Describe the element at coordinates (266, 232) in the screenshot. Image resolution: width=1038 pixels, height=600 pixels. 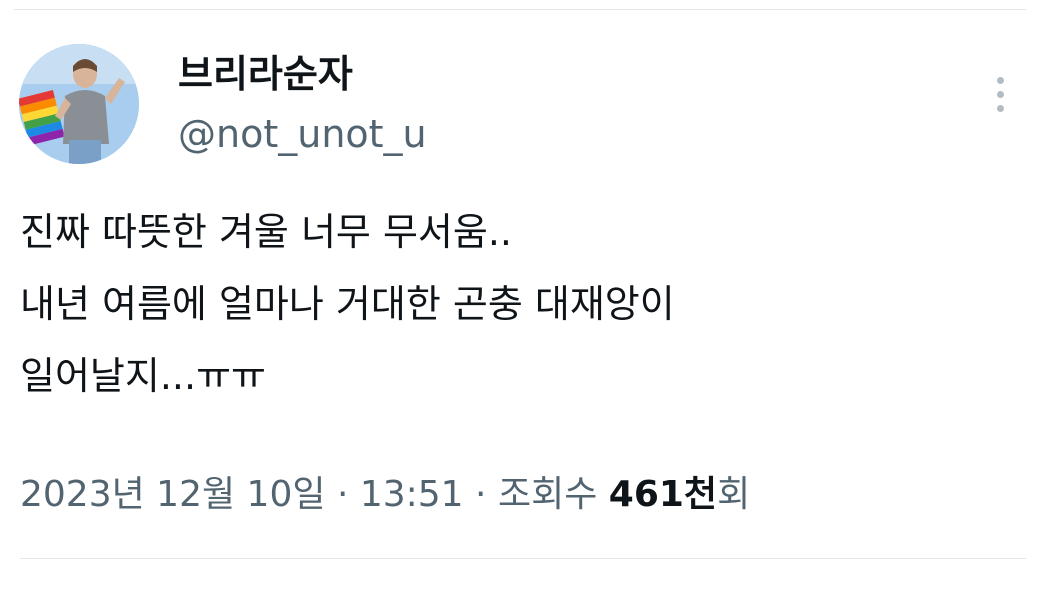
I see `tweet-text-line: 진짜 따뜻한 겨울 너무 무서움..` at that location.